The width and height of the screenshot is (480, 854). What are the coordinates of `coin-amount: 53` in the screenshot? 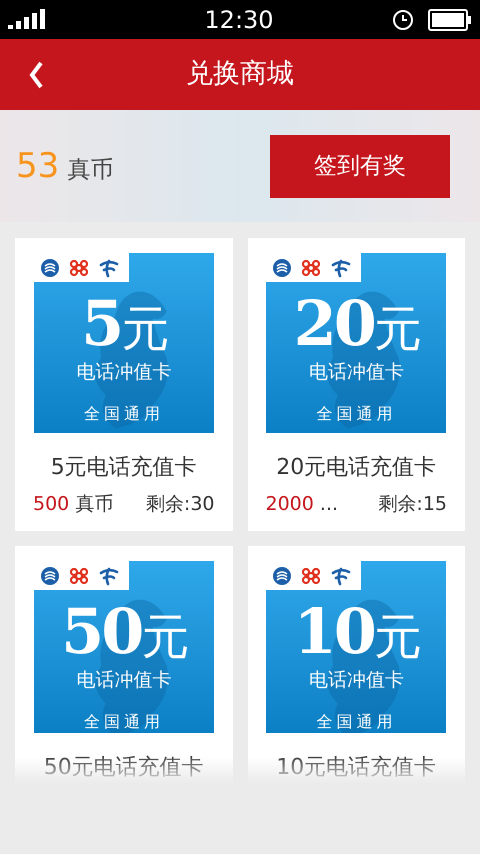 It's located at (38, 166).